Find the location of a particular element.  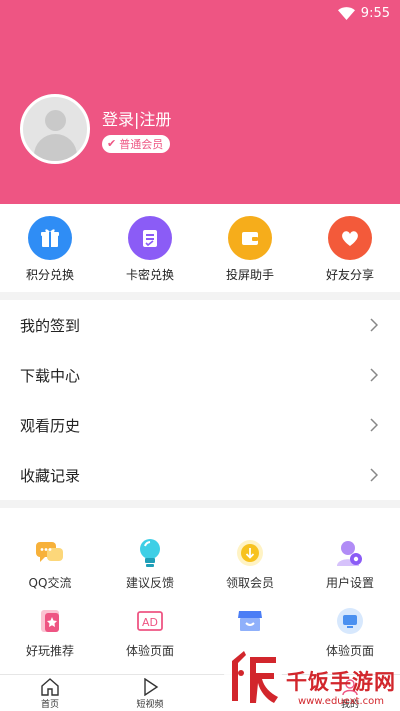

gift-icon is located at coordinates (50, 238).